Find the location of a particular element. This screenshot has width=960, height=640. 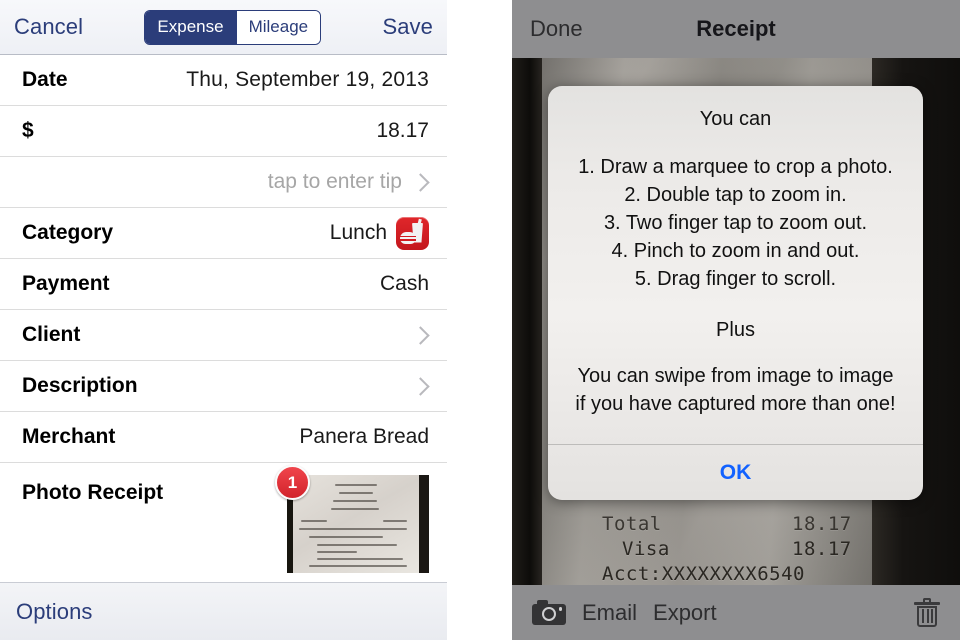

alert-step-item: 1. Draw a marquee to crop a photo. is located at coordinates (735, 167).